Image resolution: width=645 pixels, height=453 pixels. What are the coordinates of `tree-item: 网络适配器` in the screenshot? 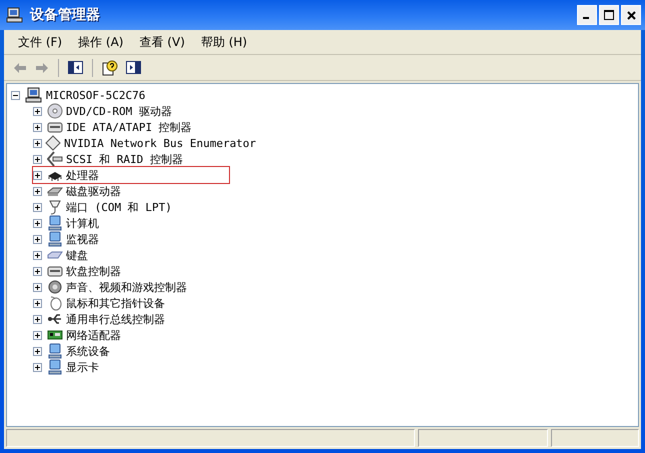 It's located at (93, 335).